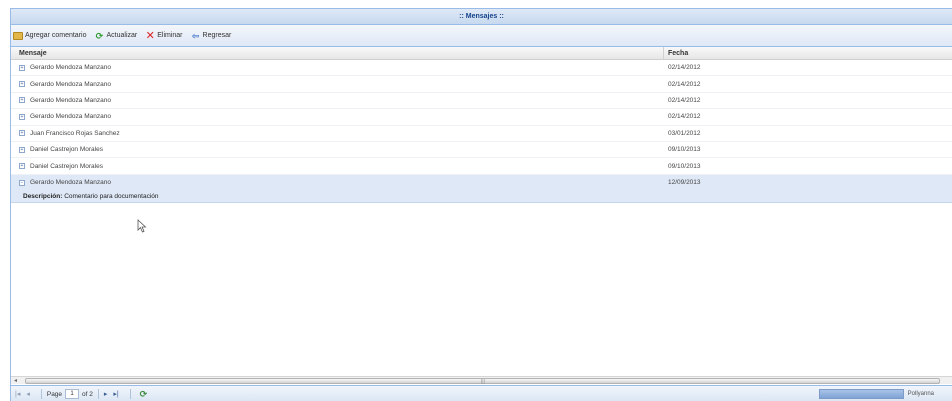  I want to click on row-date: 03/01/2012, so click(684, 133).